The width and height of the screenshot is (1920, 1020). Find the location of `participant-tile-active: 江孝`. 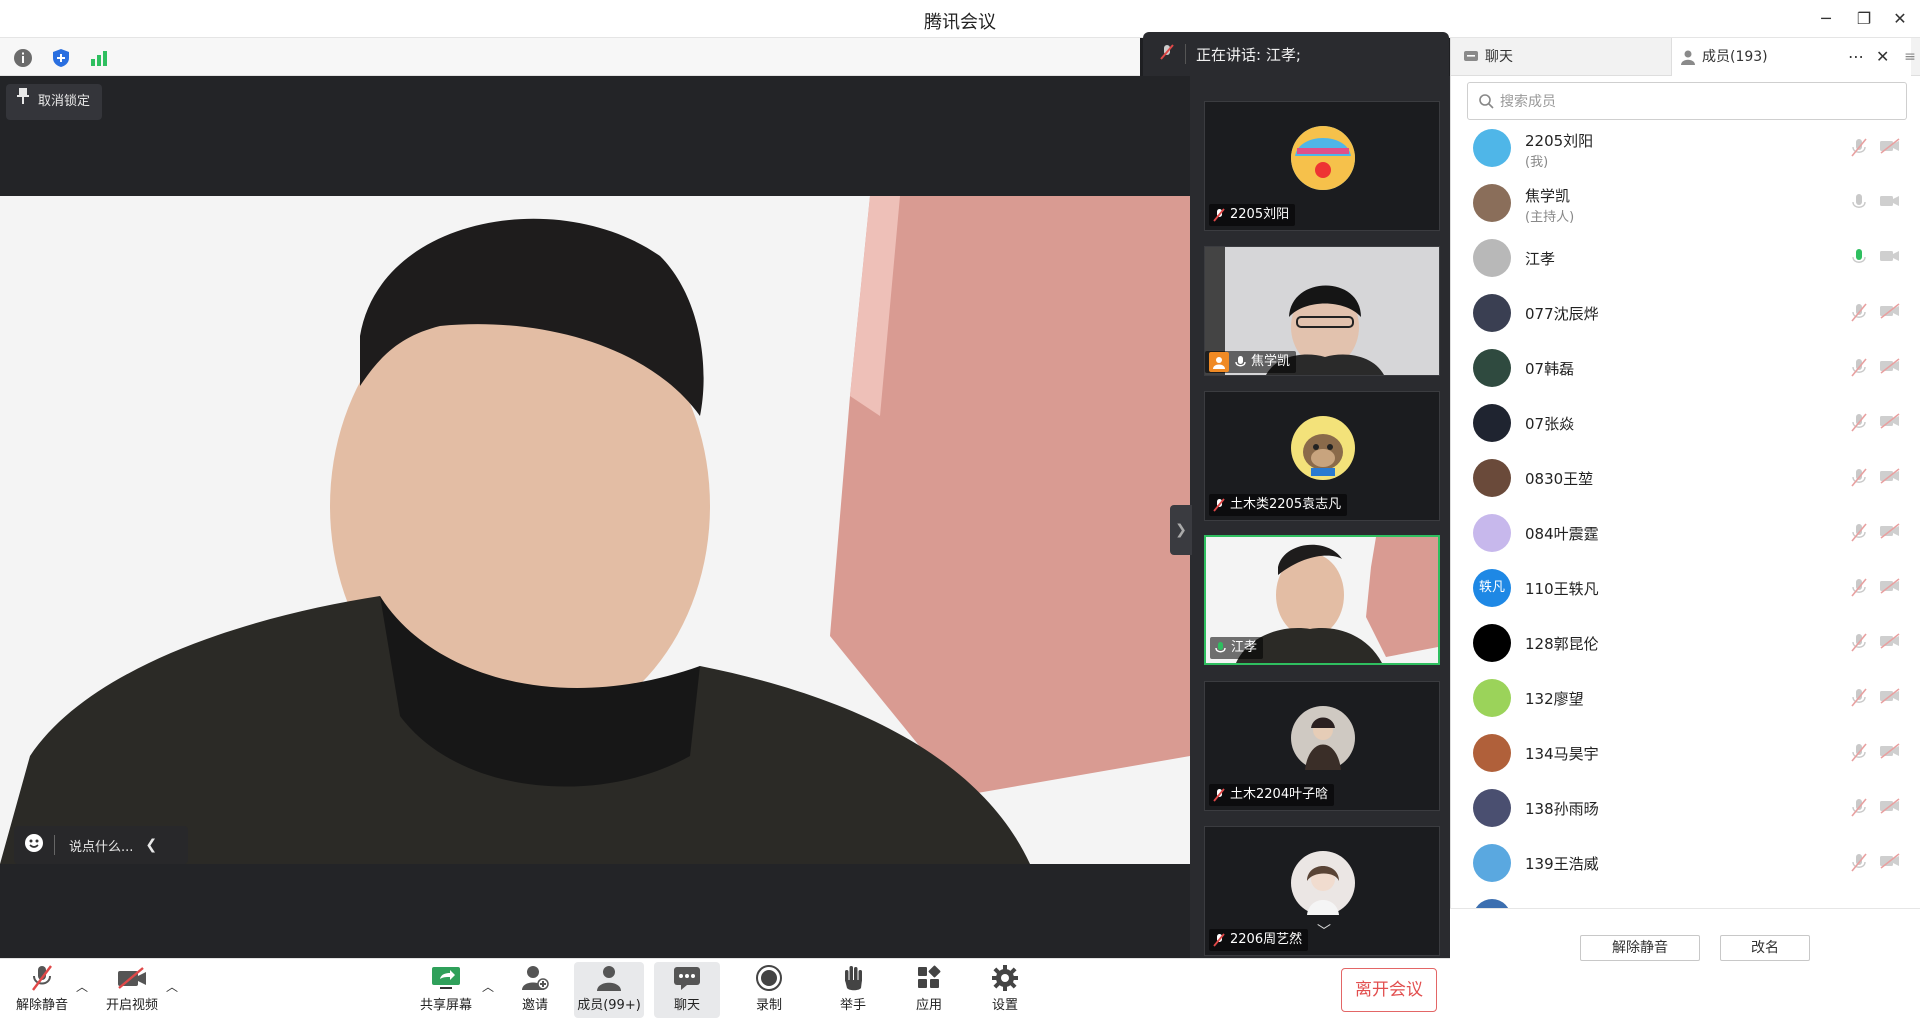

participant-tile-active: 江孝 is located at coordinates (1322, 600).